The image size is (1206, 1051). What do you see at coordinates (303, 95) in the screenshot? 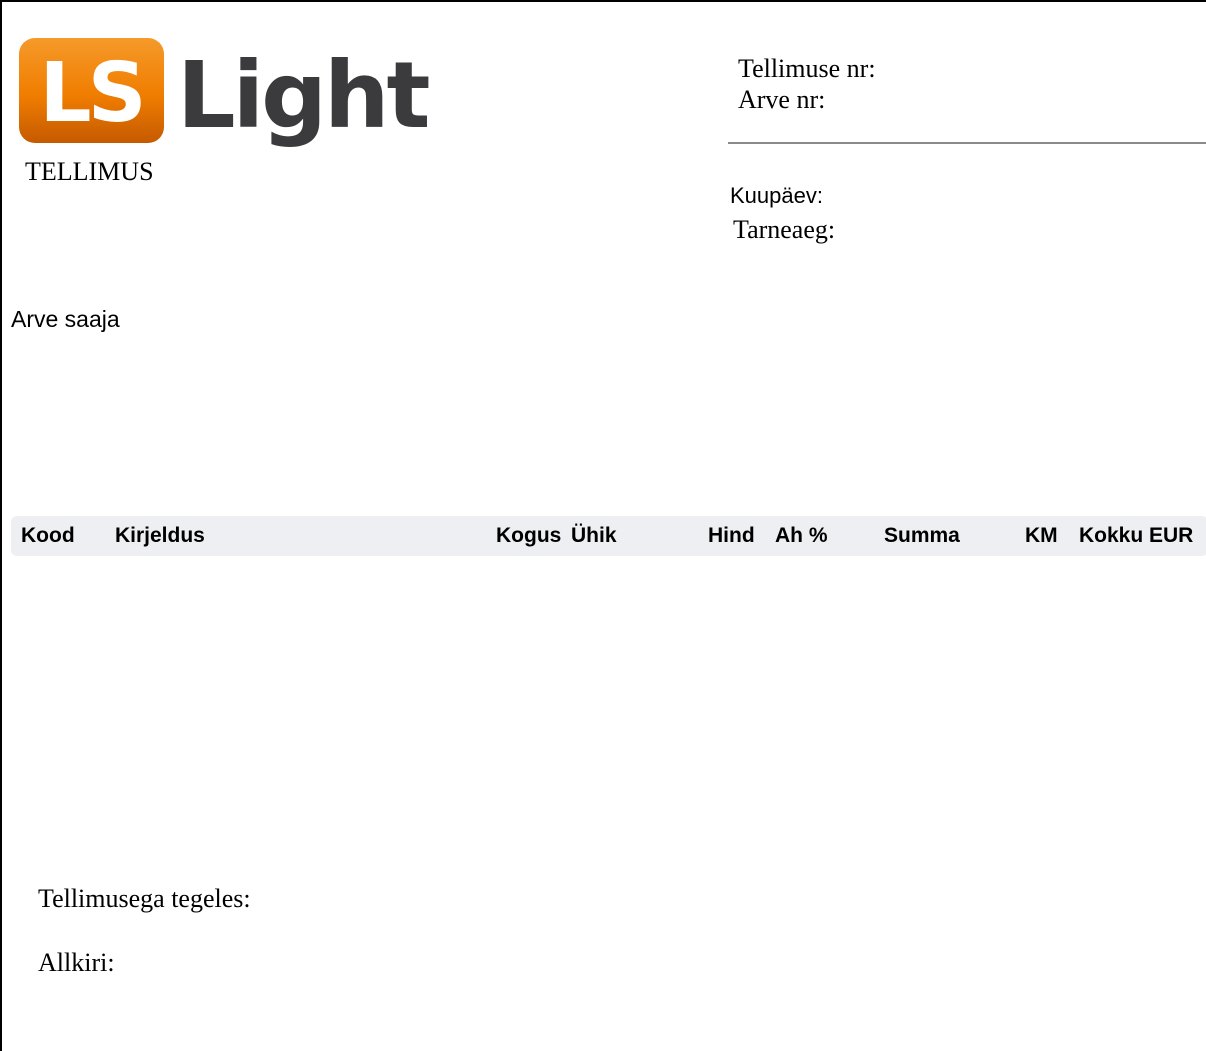
I see `logo-word-text: Light` at bounding box center [303, 95].